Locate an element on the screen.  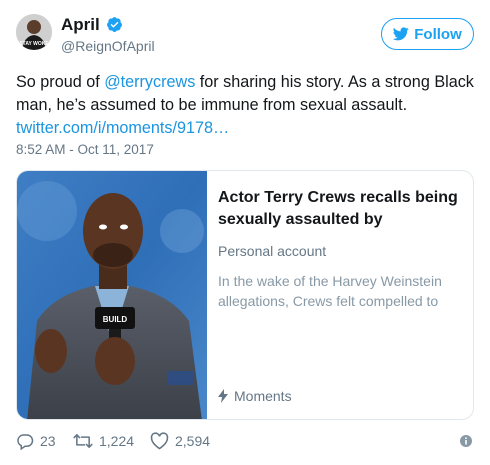
lightning-icon is located at coordinates (223, 396).